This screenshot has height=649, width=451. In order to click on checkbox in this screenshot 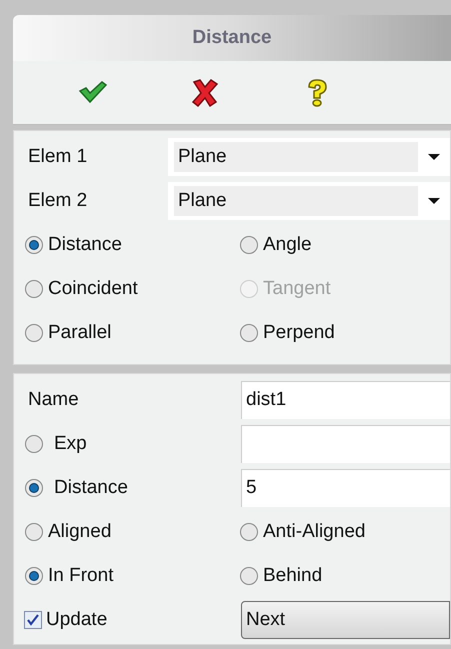, I will do `click(33, 620)`.